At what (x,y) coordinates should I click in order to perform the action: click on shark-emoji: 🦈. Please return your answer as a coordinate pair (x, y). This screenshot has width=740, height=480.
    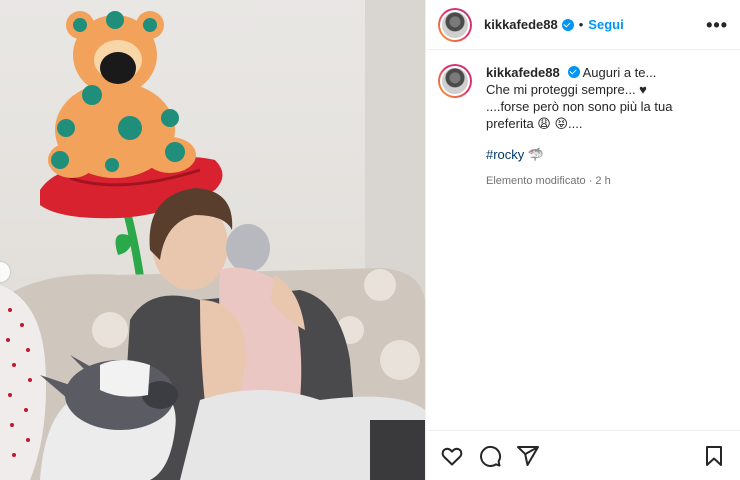
    Looking at the image, I should click on (536, 154).